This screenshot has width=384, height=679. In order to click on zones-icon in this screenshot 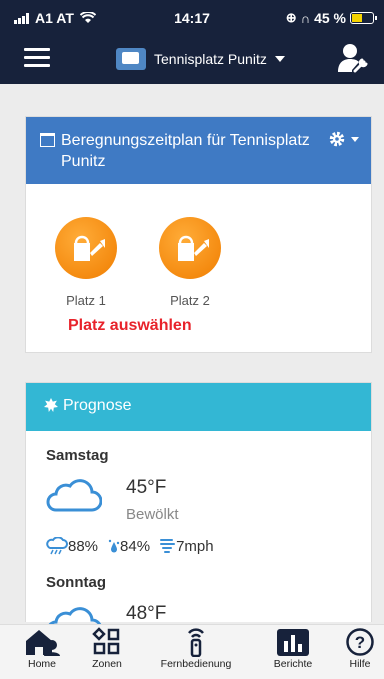, I will do `click(106, 641)`.